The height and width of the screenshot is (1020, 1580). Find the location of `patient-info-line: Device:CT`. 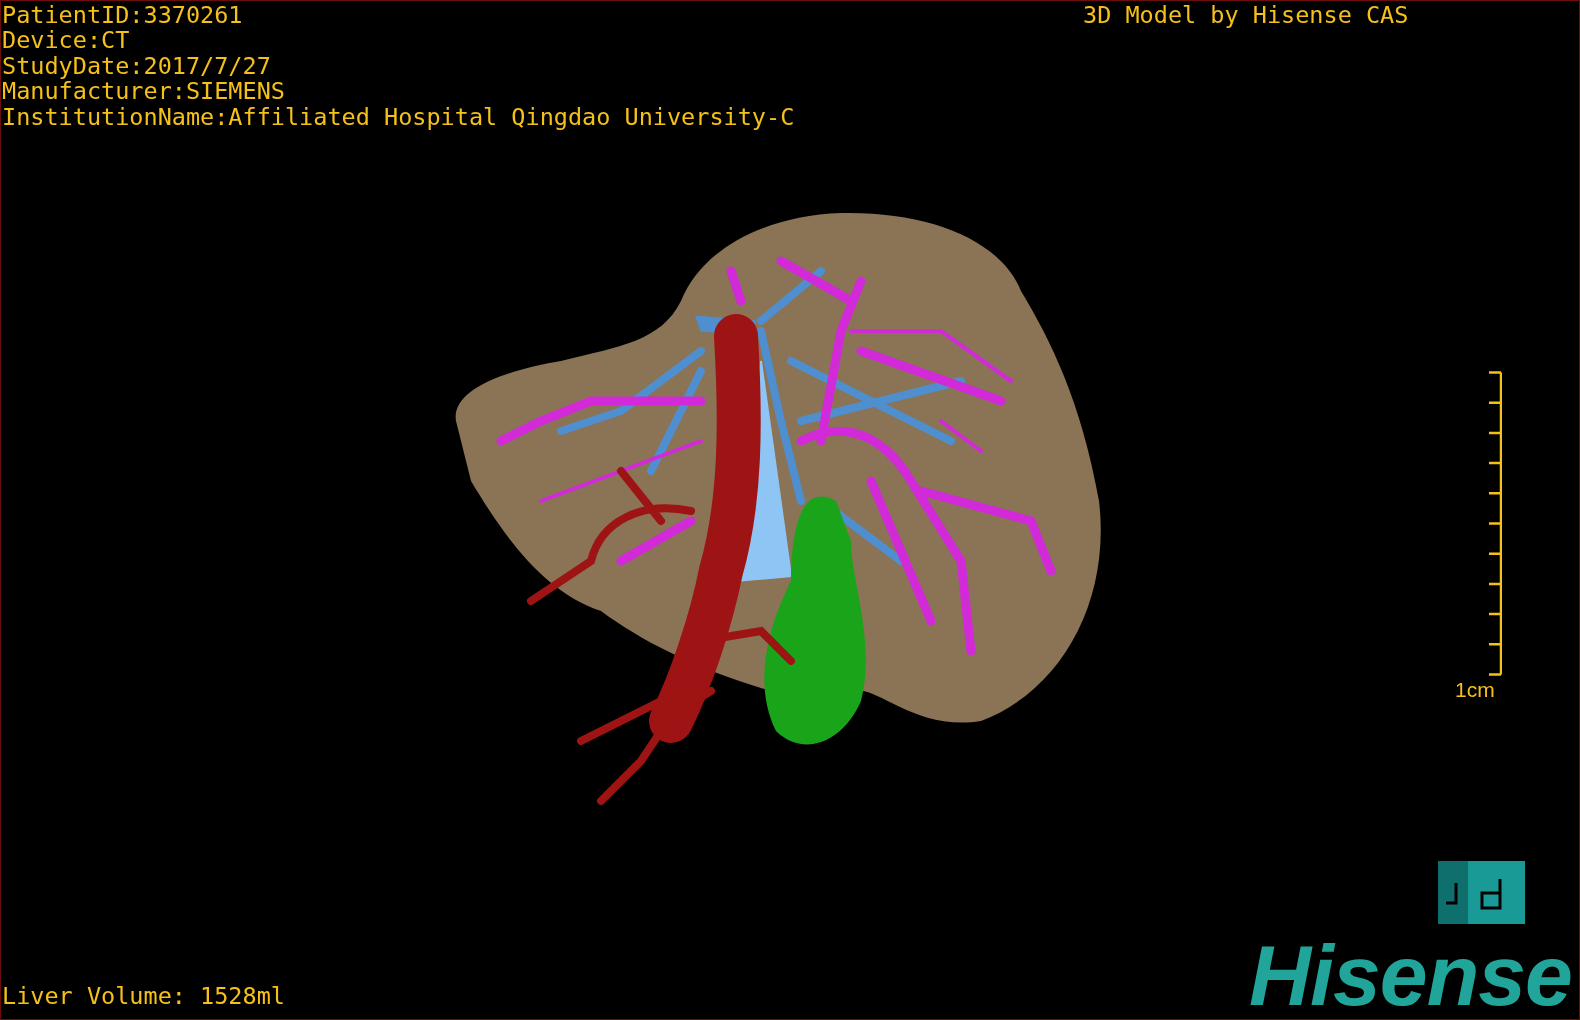

patient-info-line: Device:CT is located at coordinates (66, 41).